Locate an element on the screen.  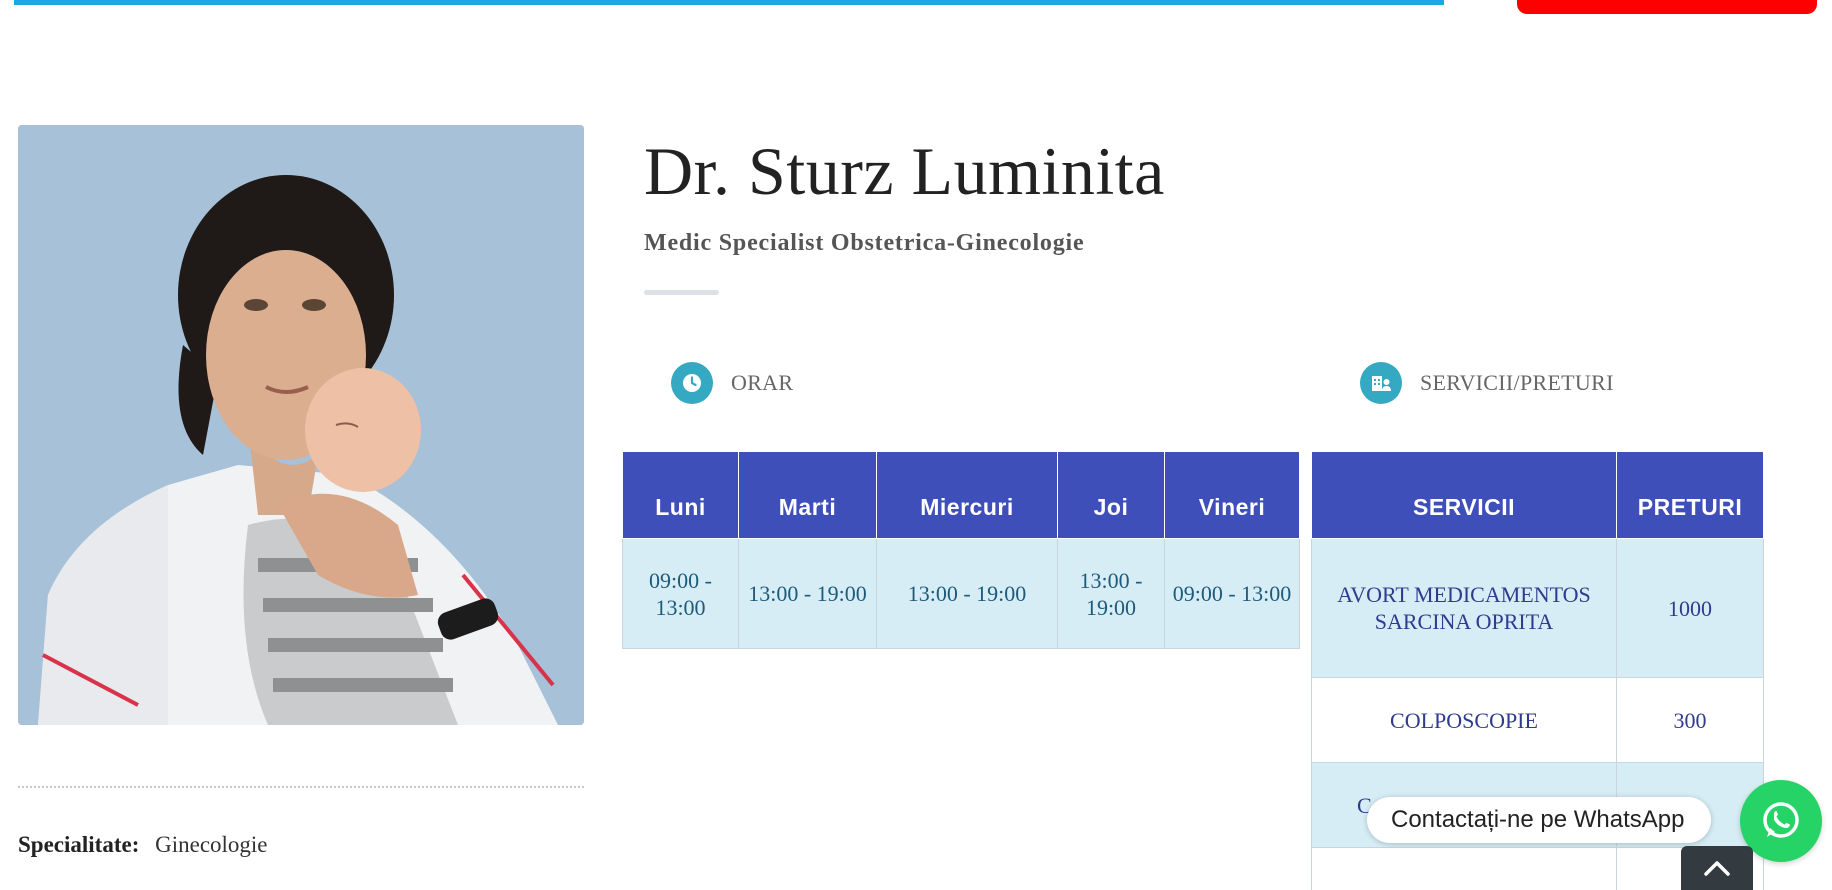
table-row: COLPOSCOPIE 300 is located at coordinates (1537, 720).